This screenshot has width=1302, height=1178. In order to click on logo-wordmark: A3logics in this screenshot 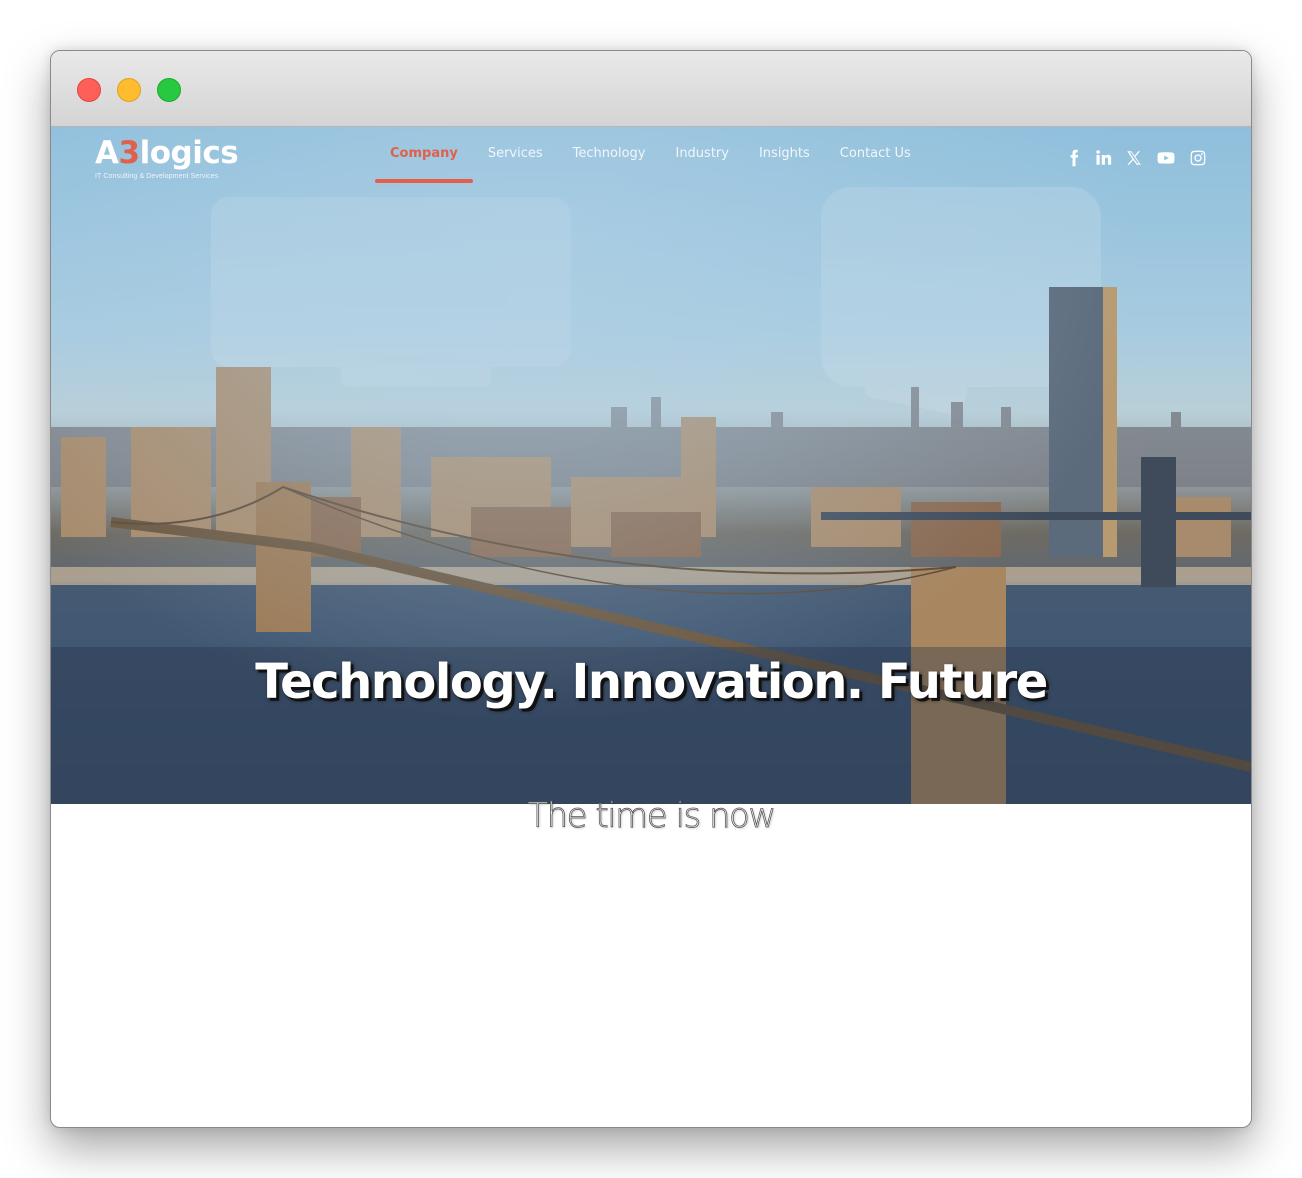, I will do `click(167, 153)`.